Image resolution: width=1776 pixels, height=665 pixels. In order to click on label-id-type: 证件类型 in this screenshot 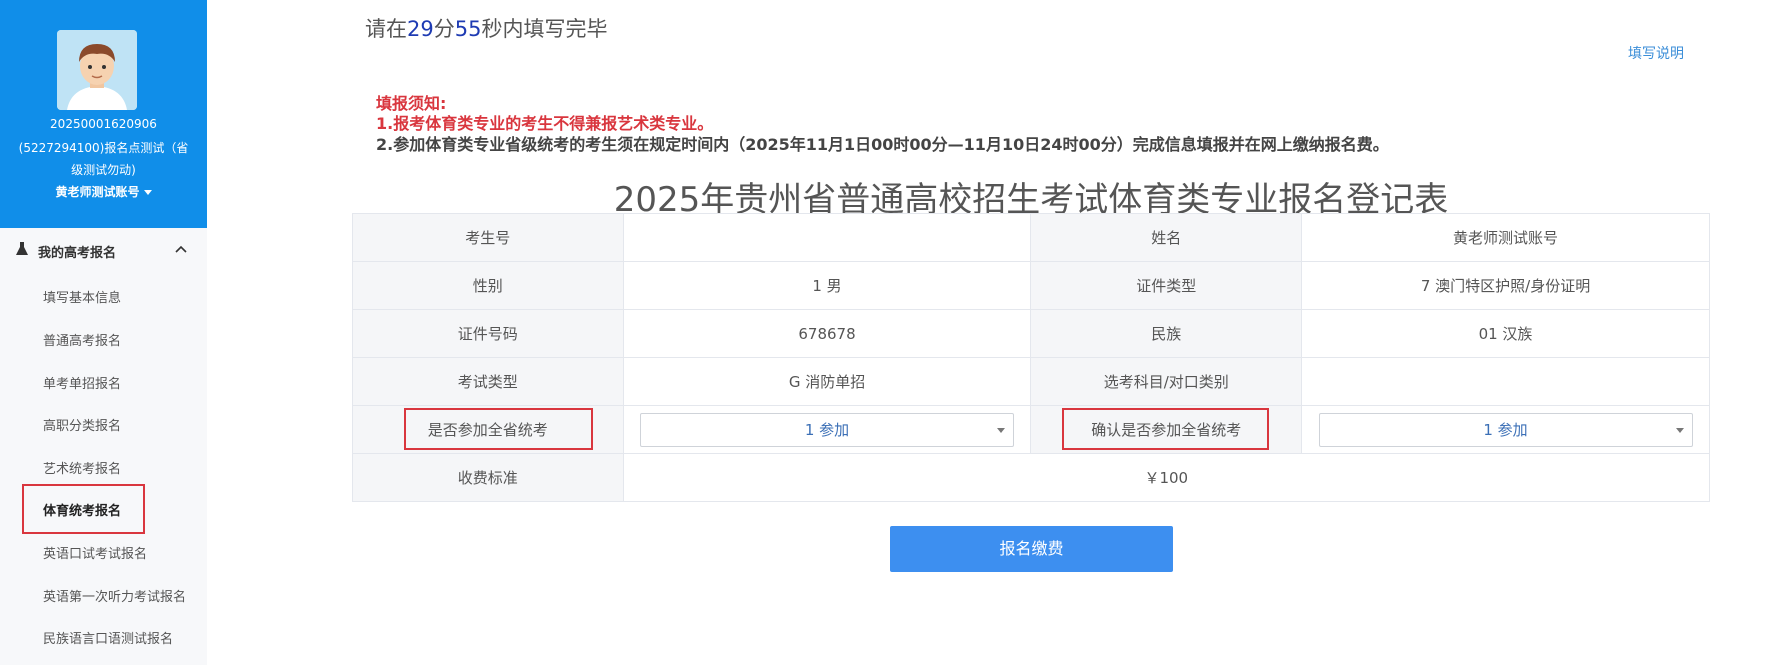, I will do `click(1166, 285)`.